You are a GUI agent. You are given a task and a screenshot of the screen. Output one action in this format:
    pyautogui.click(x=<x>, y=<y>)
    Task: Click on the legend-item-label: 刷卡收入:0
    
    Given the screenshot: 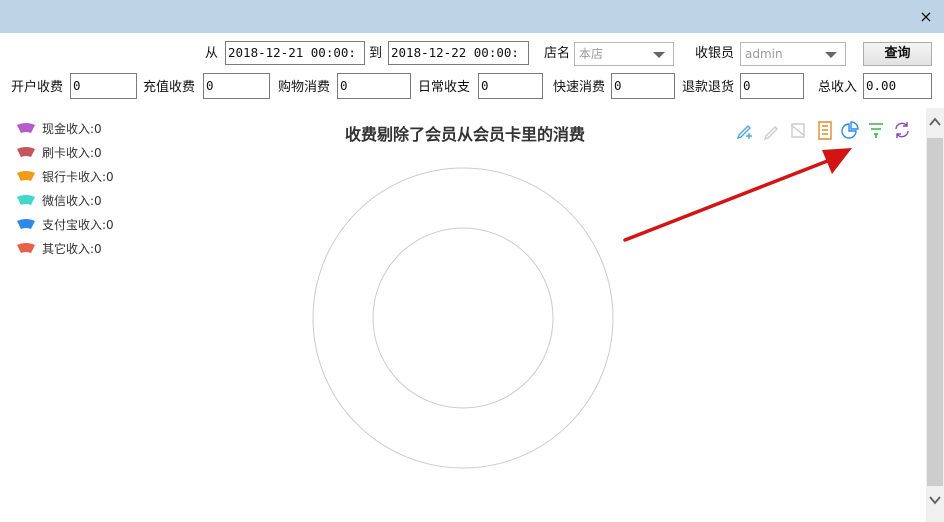 What is the action you would take?
    pyautogui.click(x=72, y=153)
    